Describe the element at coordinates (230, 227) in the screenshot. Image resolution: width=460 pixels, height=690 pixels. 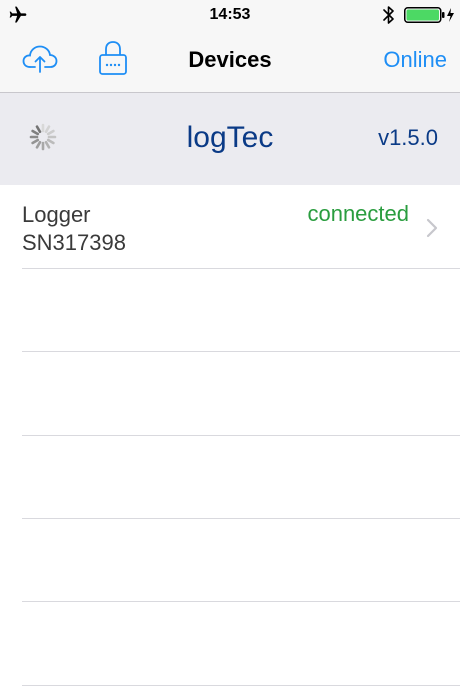
I see `device-row: Logger SN317398 connected` at that location.